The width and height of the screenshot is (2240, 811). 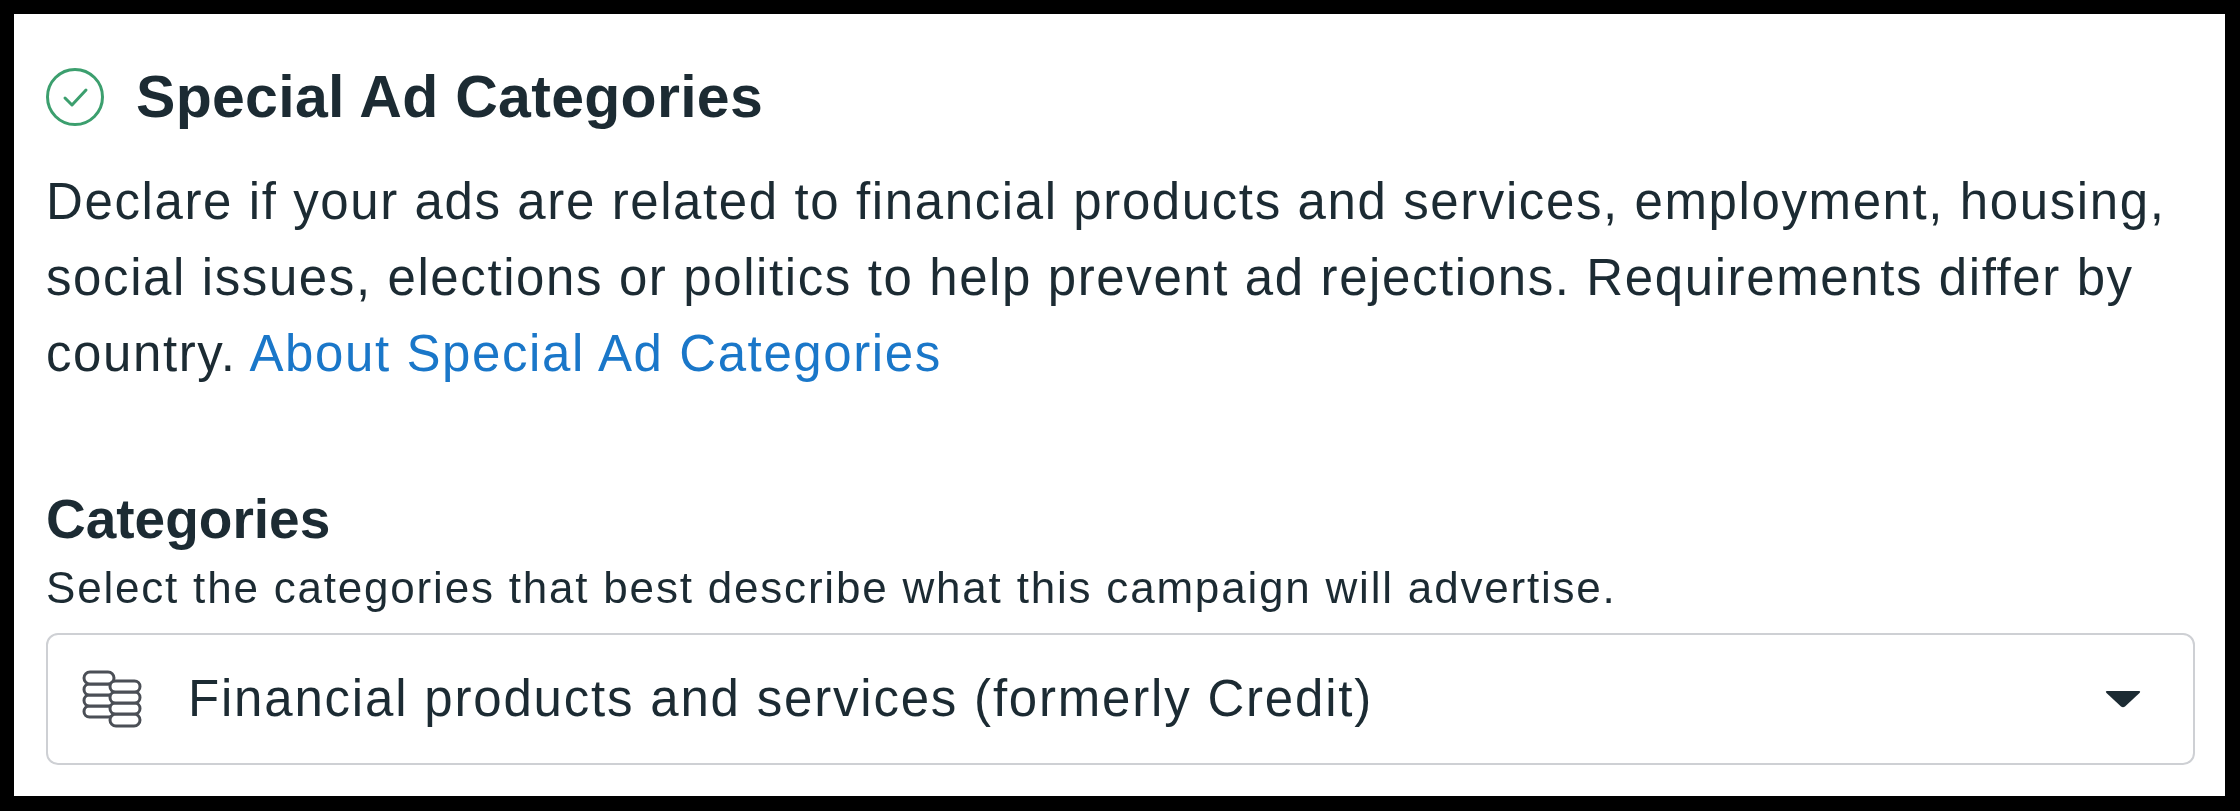 I want to click on categories-heading: Categories, so click(x=189, y=519).